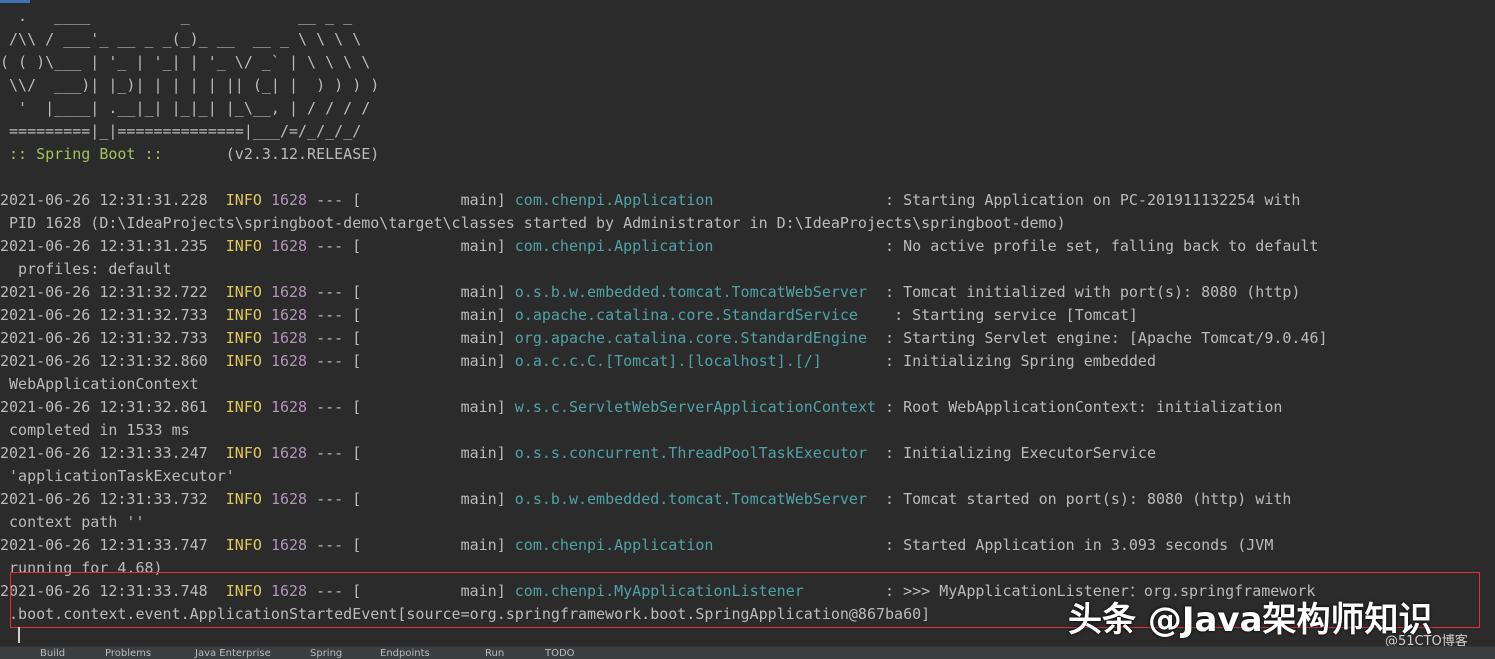 The height and width of the screenshot is (659, 1495). What do you see at coordinates (176, 16) in the screenshot?
I see `banner-line: . ____ _ __ _ _` at bounding box center [176, 16].